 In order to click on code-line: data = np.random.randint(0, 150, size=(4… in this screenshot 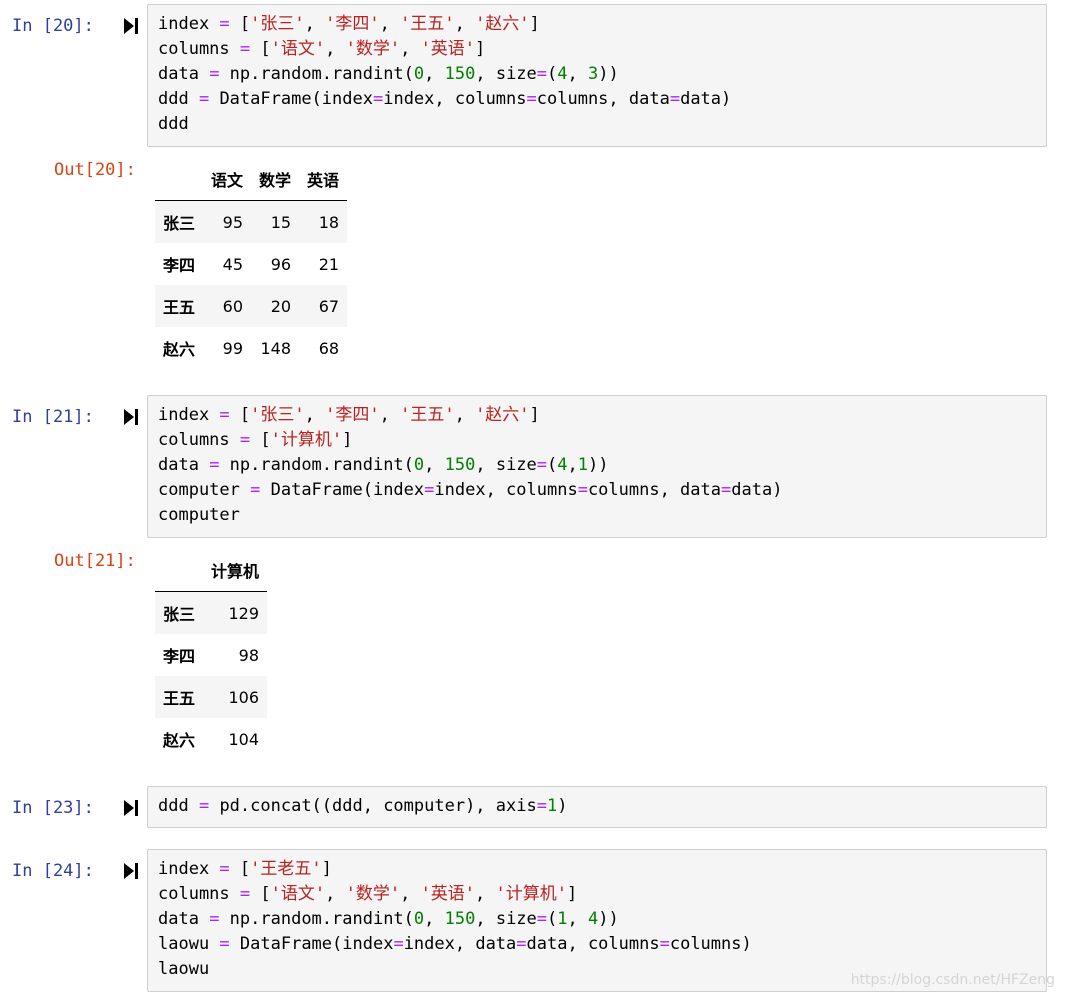, I will do `click(597, 465)`.